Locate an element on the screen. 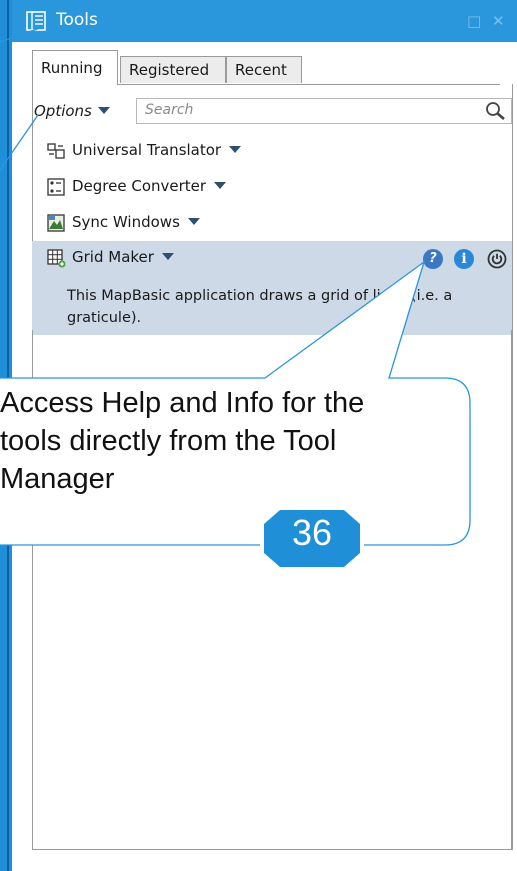 The height and width of the screenshot is (871, 517). tool-label: Sync Windows is located at coordinates (136, 222).